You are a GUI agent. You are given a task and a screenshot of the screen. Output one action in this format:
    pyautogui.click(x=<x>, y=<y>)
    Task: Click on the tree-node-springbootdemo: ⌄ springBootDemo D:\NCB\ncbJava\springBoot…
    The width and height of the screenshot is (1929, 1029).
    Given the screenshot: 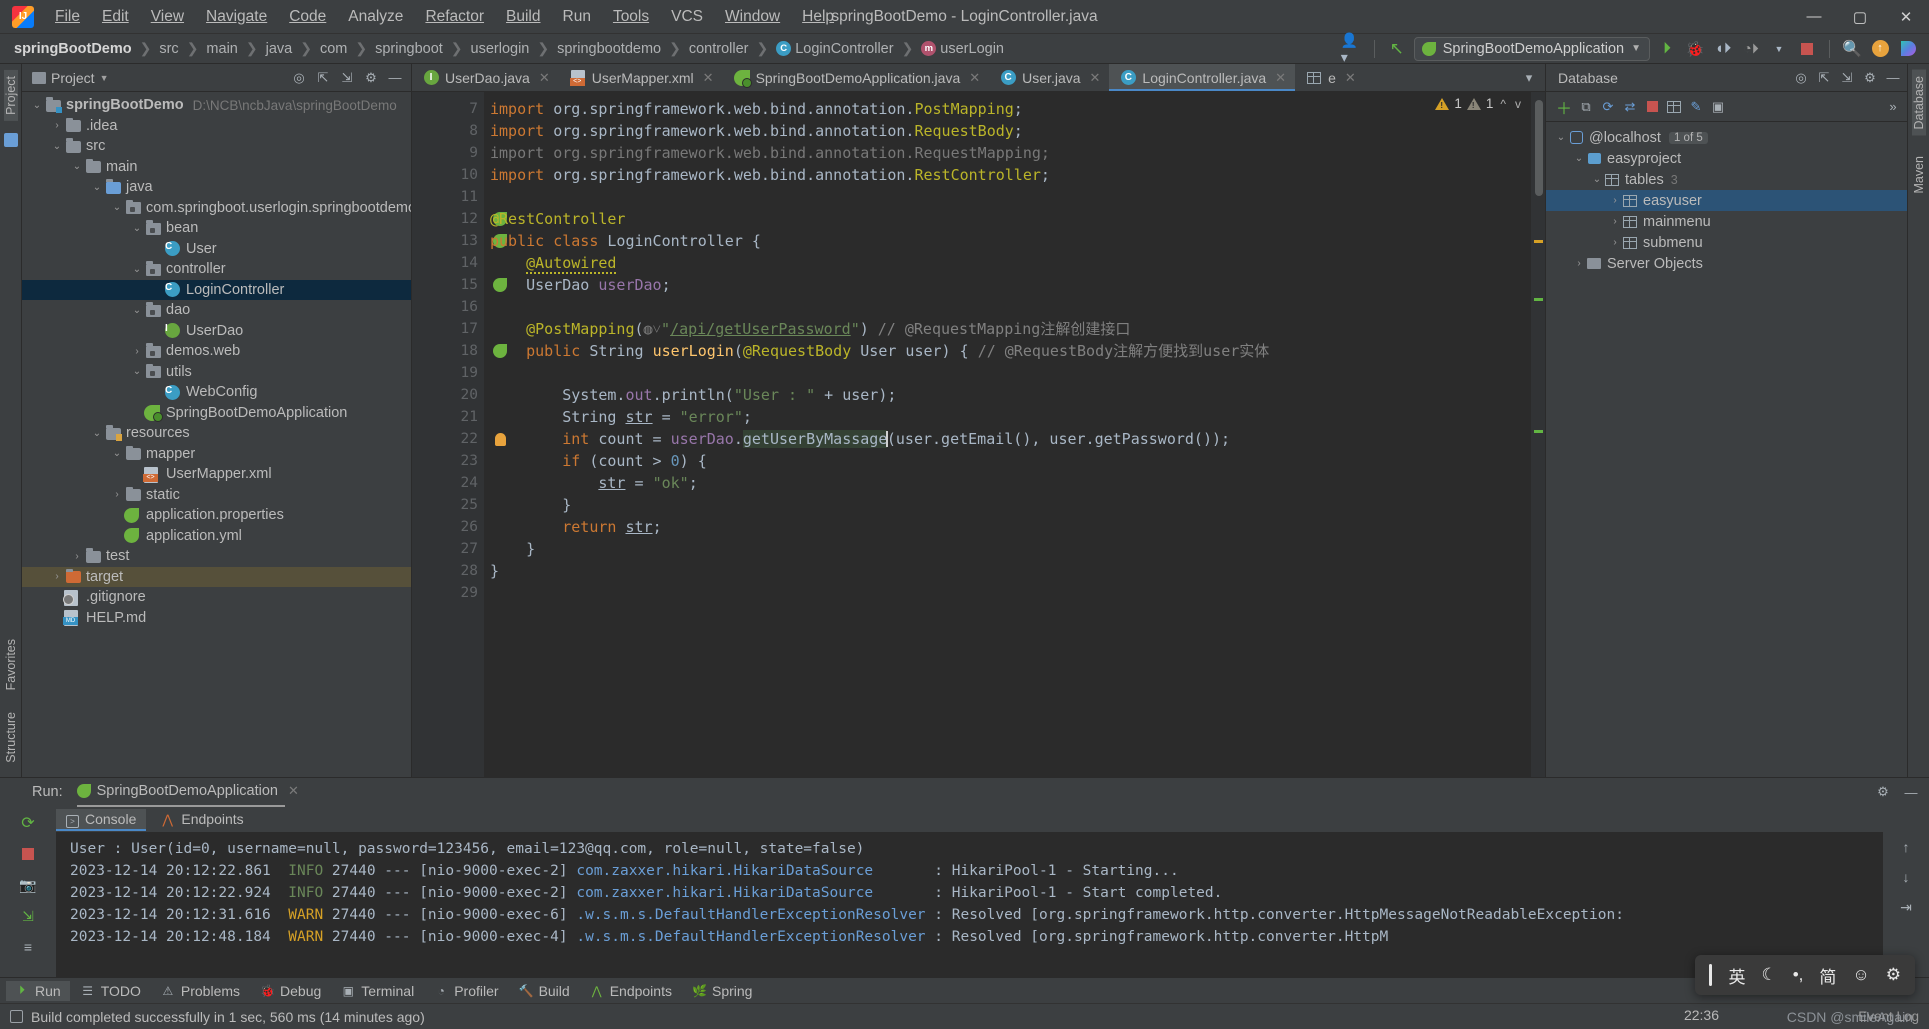 What is the action you would take?
    pyautogui.click(x=216, y=105)
    